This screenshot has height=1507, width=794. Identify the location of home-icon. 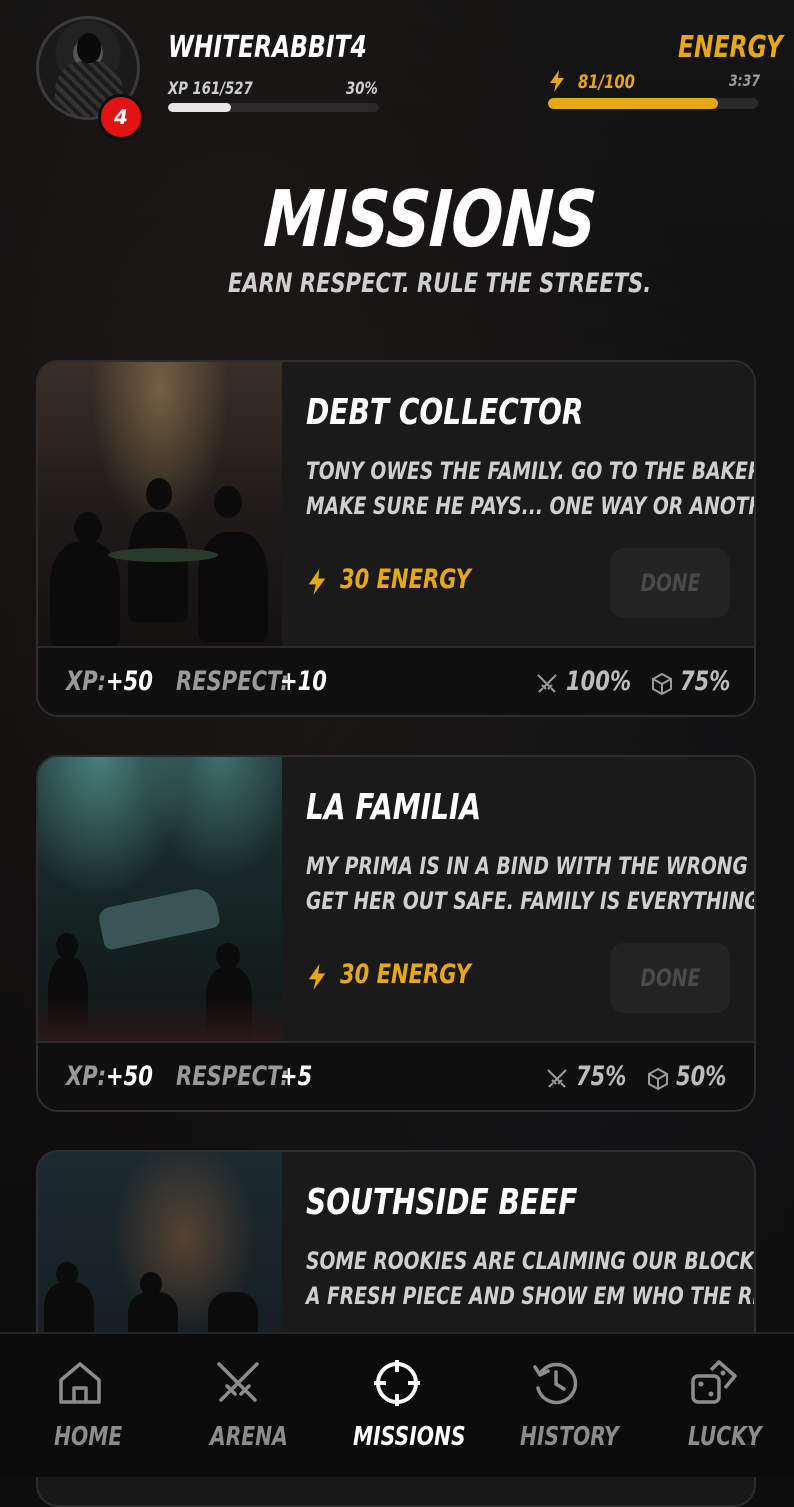
(80, 1383).